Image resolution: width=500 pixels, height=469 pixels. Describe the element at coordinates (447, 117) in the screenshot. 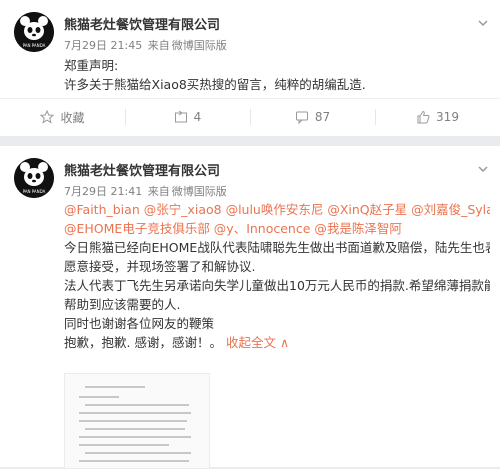

I see `like-count: 319` at that location.